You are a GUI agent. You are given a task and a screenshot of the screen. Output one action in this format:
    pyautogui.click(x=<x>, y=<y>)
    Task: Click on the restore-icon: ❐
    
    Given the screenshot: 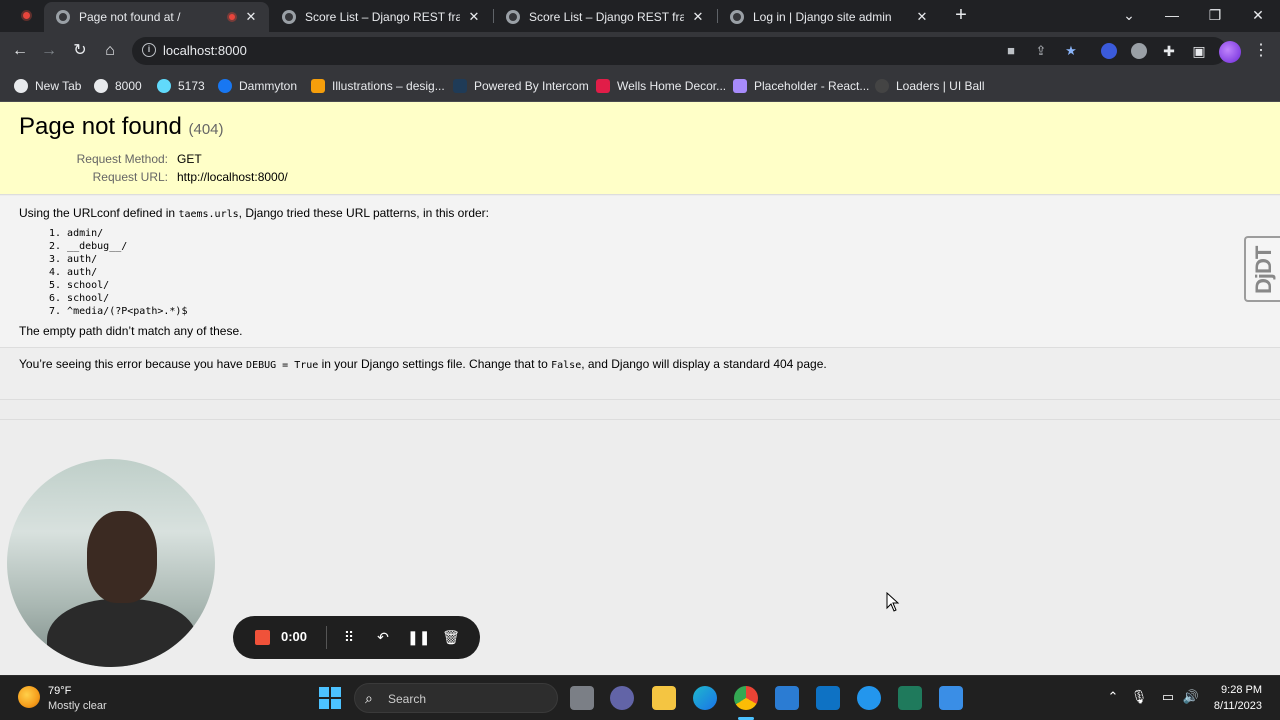 What is the action you would take?
    pyautogui.click(x=1215, y=15)
    